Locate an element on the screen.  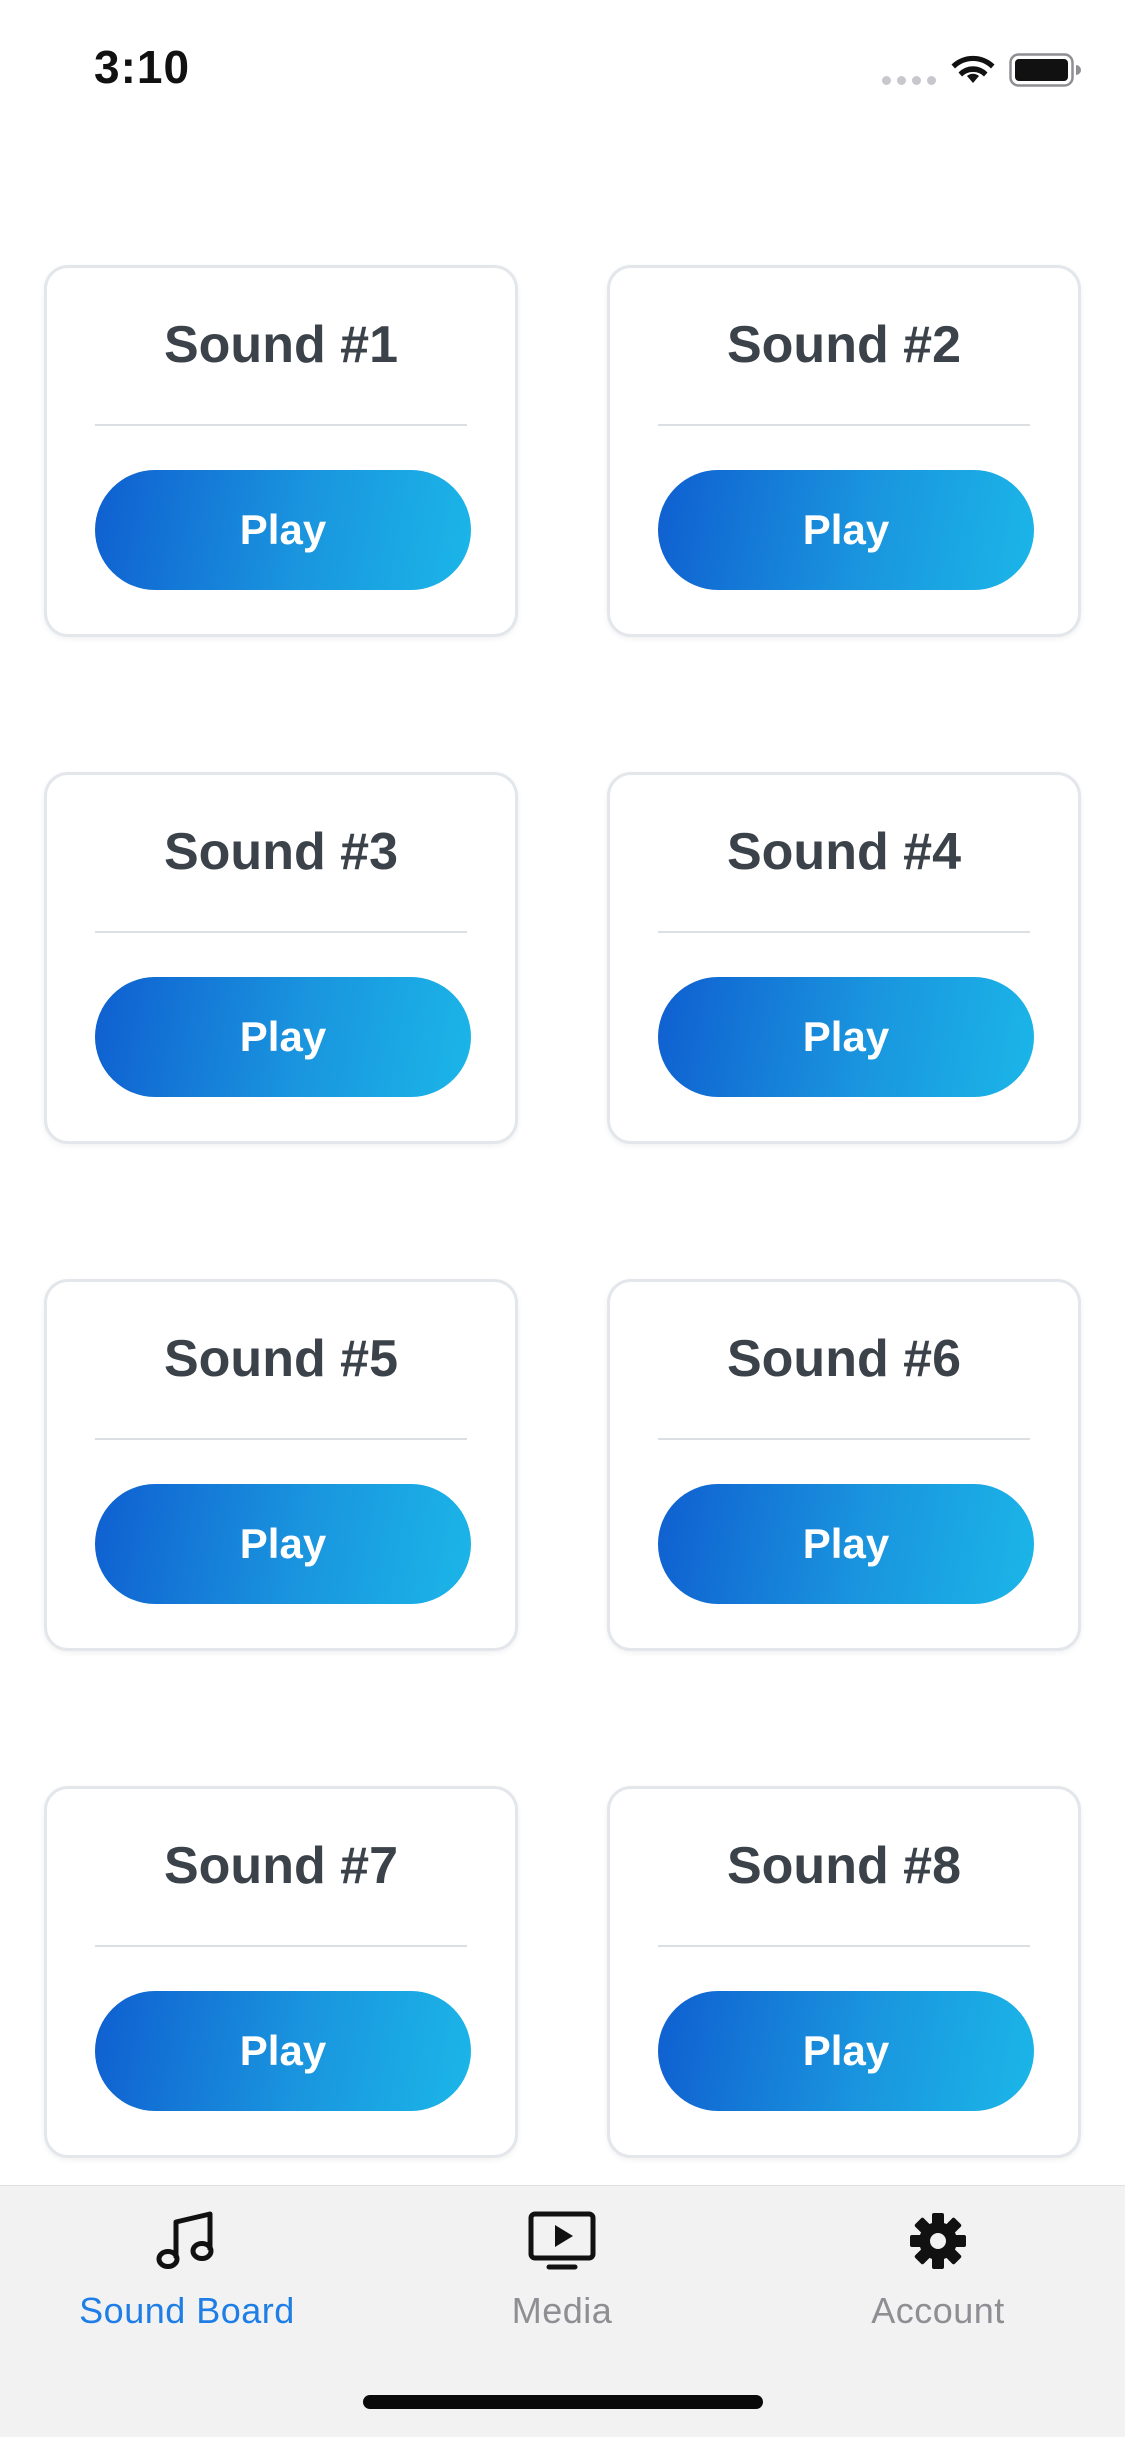
sound-title: Sound #6 is located at coordinates (844, 1359).